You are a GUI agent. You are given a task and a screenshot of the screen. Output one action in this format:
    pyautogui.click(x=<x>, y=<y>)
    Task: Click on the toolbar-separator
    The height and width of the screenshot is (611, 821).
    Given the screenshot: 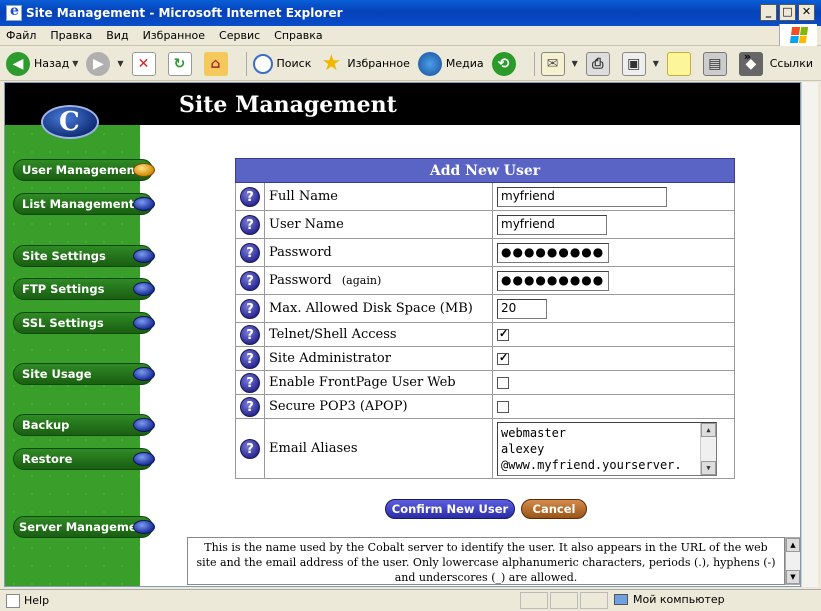 What is the action you would take?
    pyautogui.click(x=534, y=63)
    